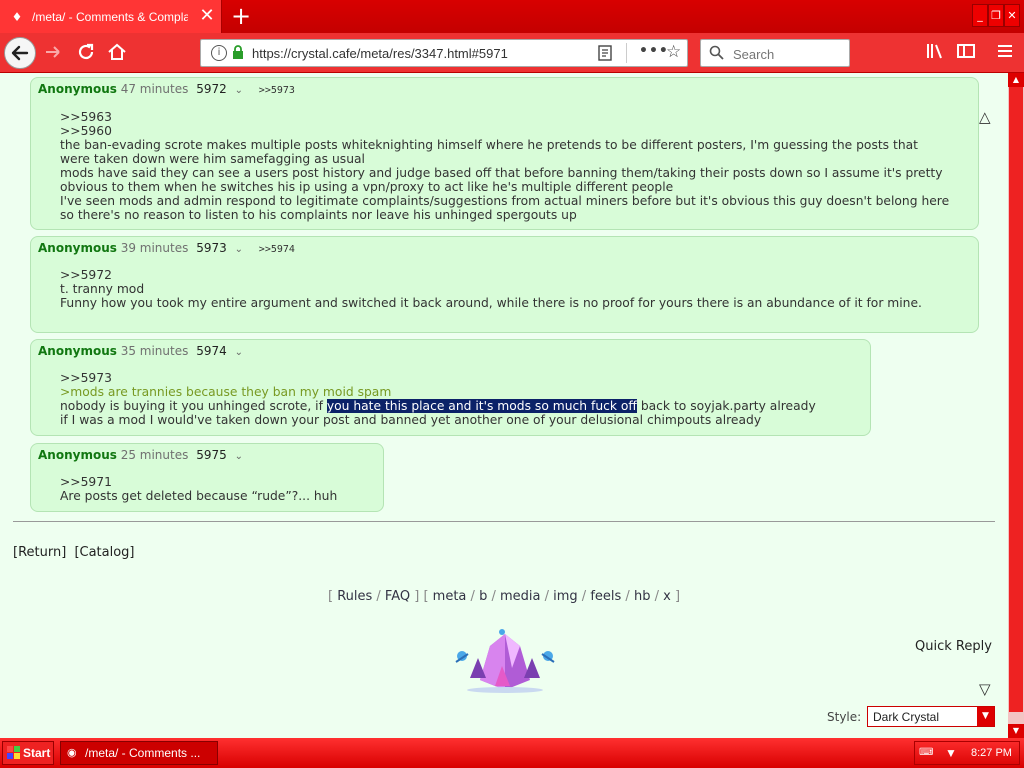 This screenshot has height=768, width=1024. Describe the element at coordinates (1012, 15) in the screenshot. I see `close-window-button: ✕` at that location.